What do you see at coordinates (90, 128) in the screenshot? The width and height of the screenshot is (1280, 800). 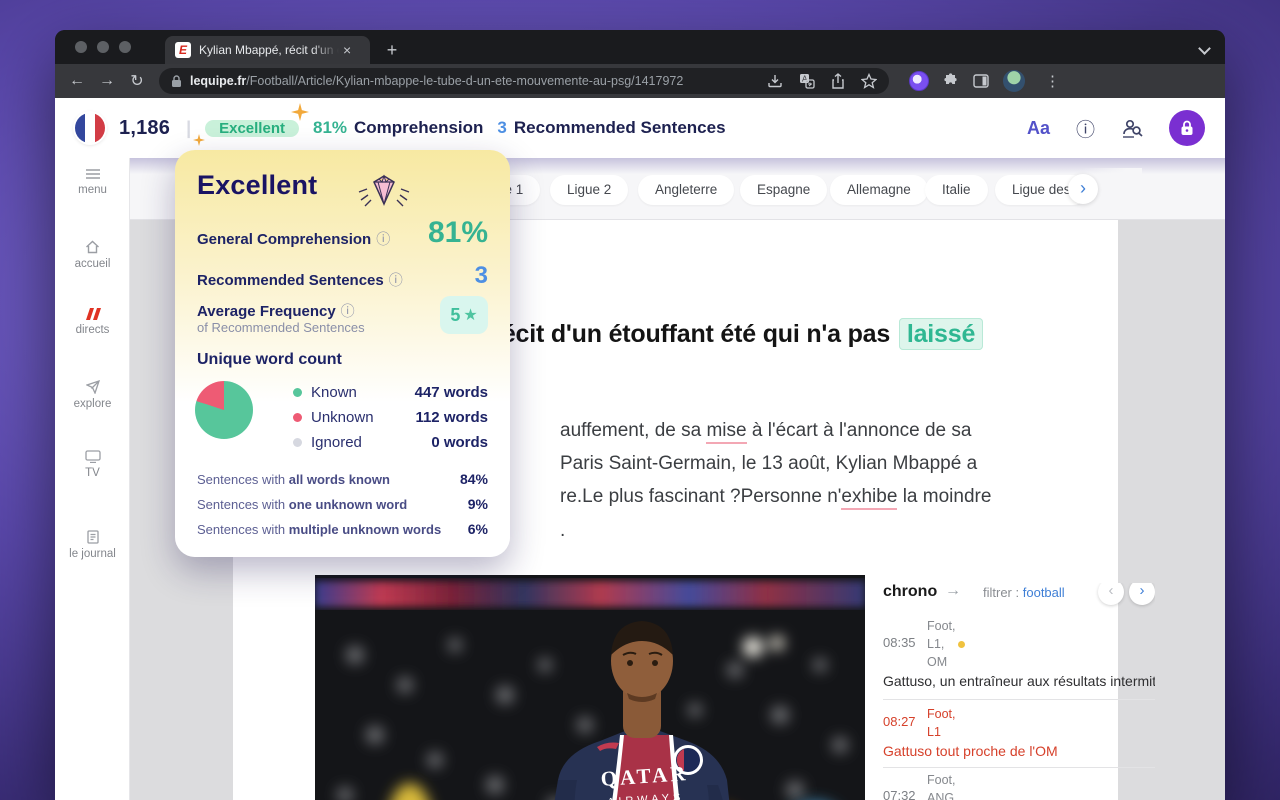 I see `french-flag-icon` at bounding box center [90, 128].